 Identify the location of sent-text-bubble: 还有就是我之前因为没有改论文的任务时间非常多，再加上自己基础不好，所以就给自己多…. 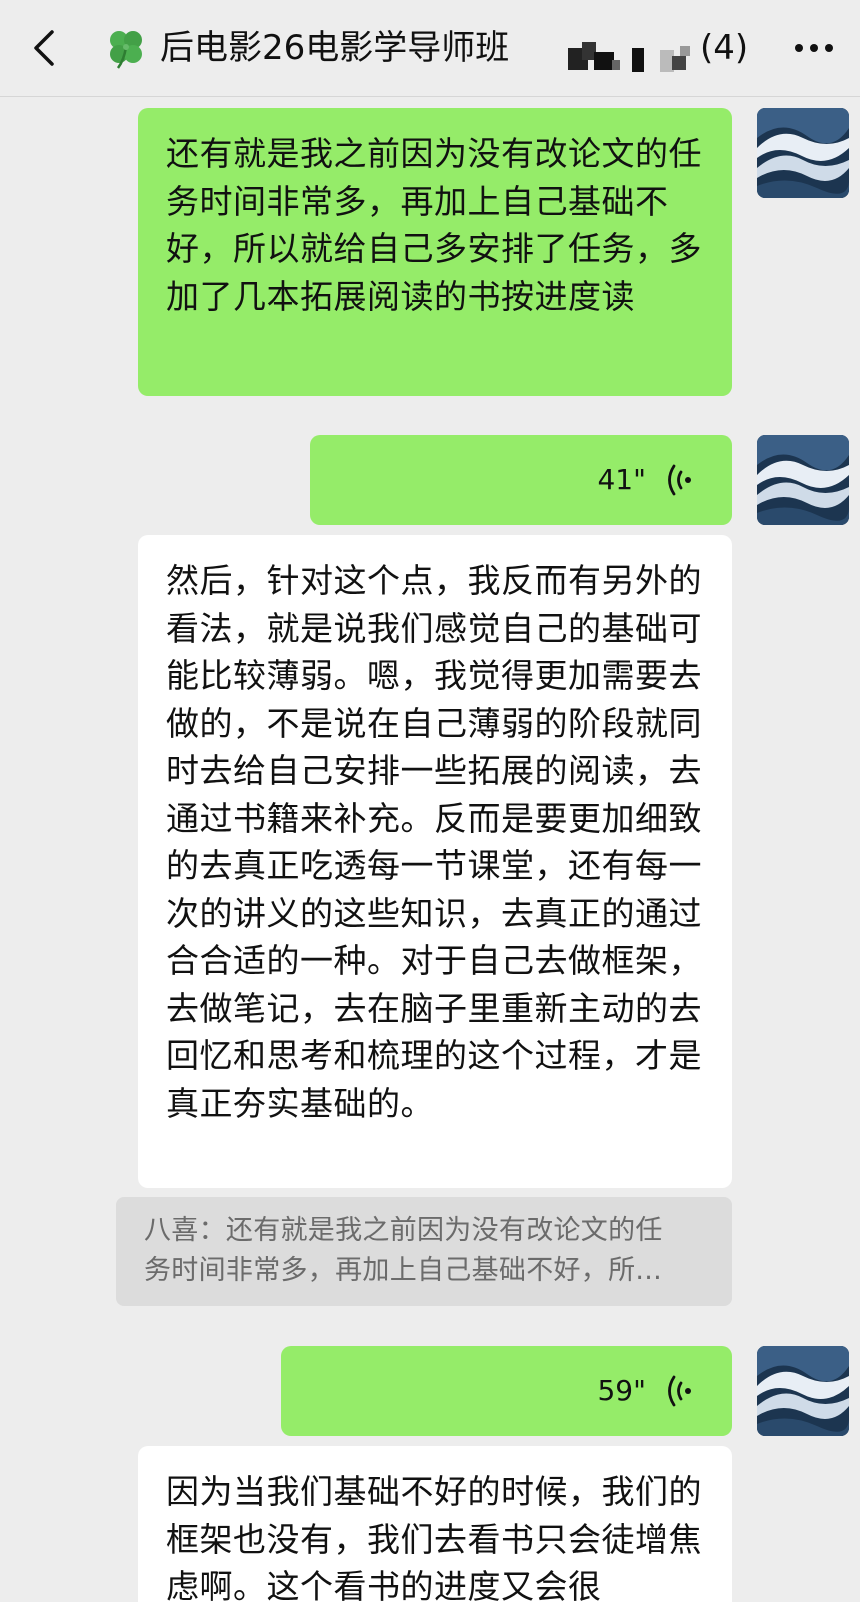
(435, 252).